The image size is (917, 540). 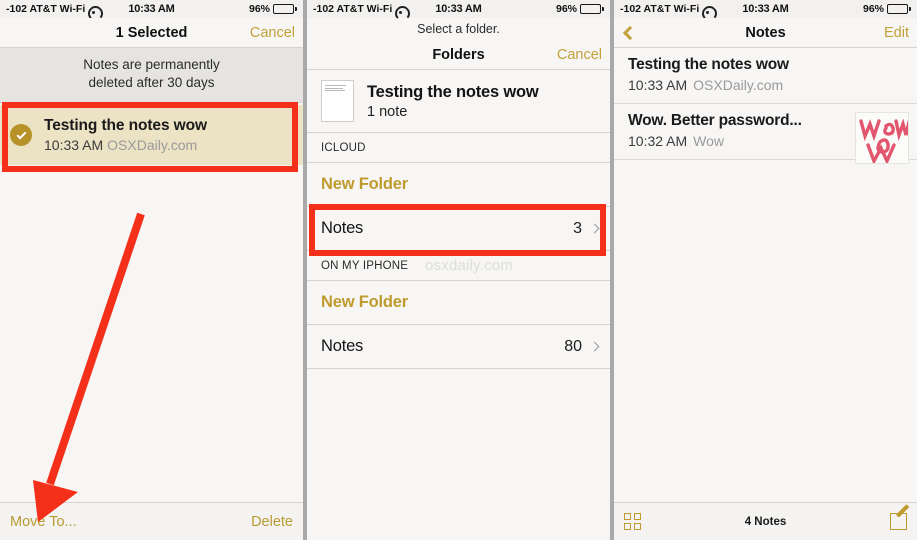 I want to click on panel3-title: Notes, so click(x=765, y=32).